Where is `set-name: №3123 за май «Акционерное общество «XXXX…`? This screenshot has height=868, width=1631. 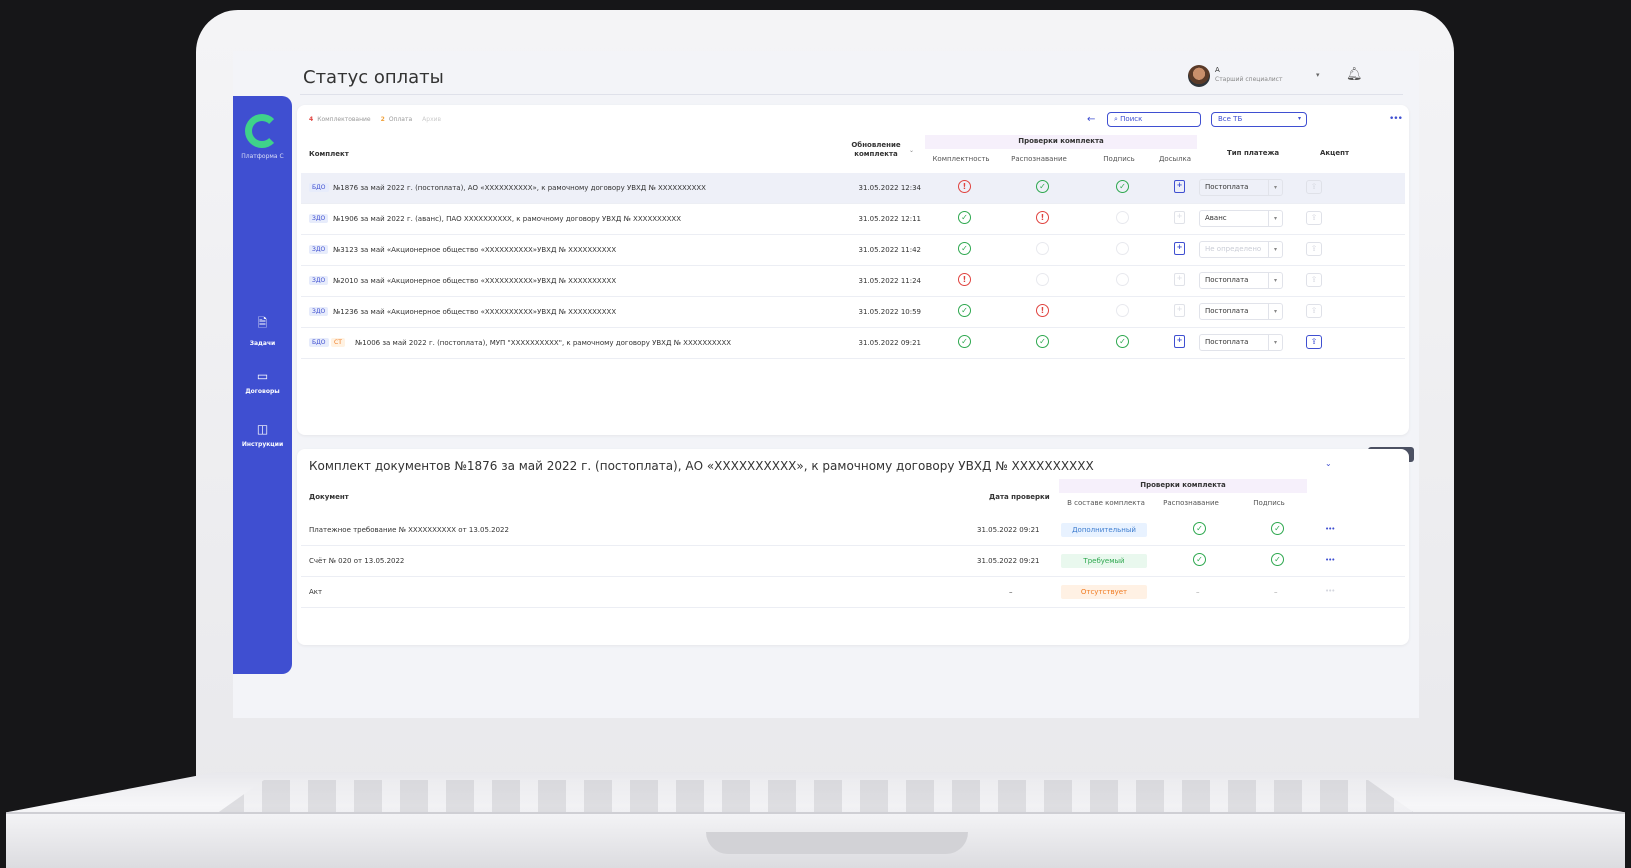
set-name: №3123 за май «Акционерное общество «XXXX… is located at coordinates (474, 250).